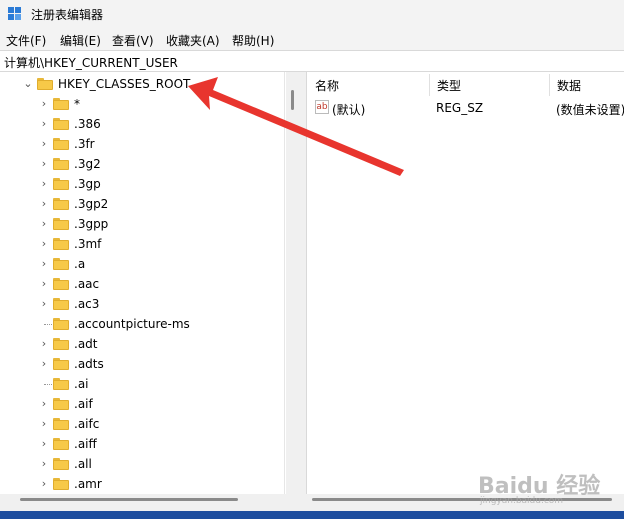  What do you see at coordinates (142, 484) in the screenshot?
I see `tree-item: › .amr` at bounding box center [142, 484].